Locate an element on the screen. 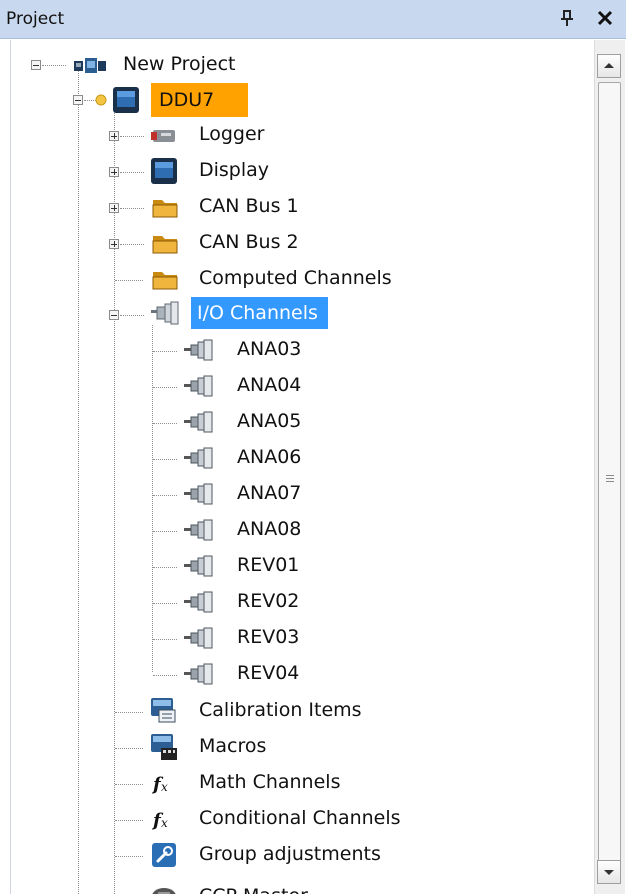  vertical-scrollbar is located at coordinates (609, 467).